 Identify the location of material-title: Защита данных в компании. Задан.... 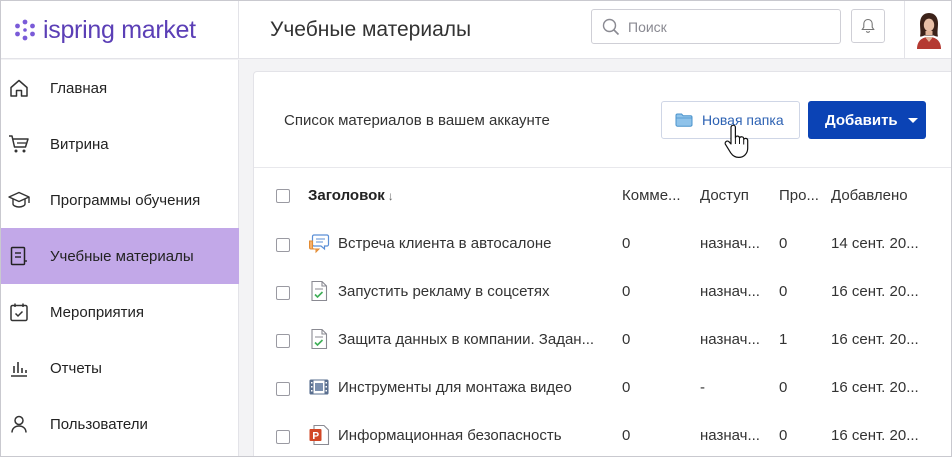
(473, 339).